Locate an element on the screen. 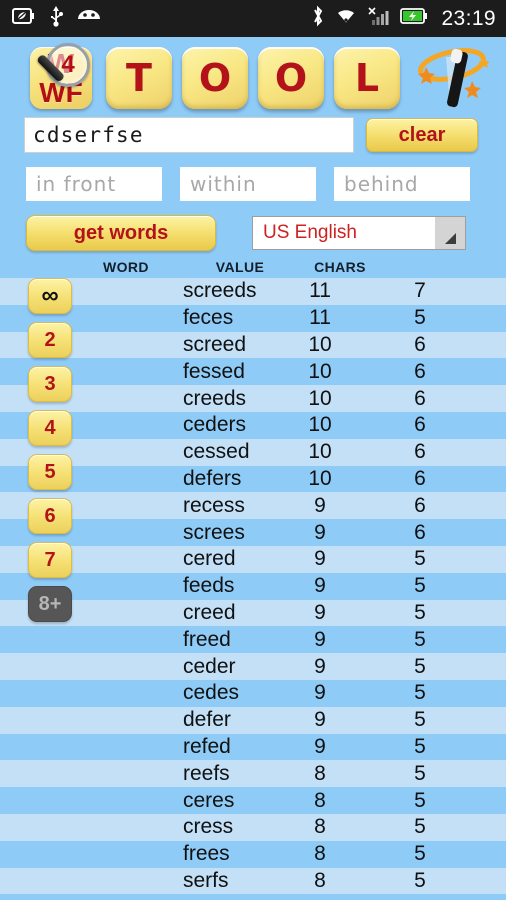 The height and width of the screenshot is (900, 506). table-row: feeds 9 5 is located at coordinates (253, 586).